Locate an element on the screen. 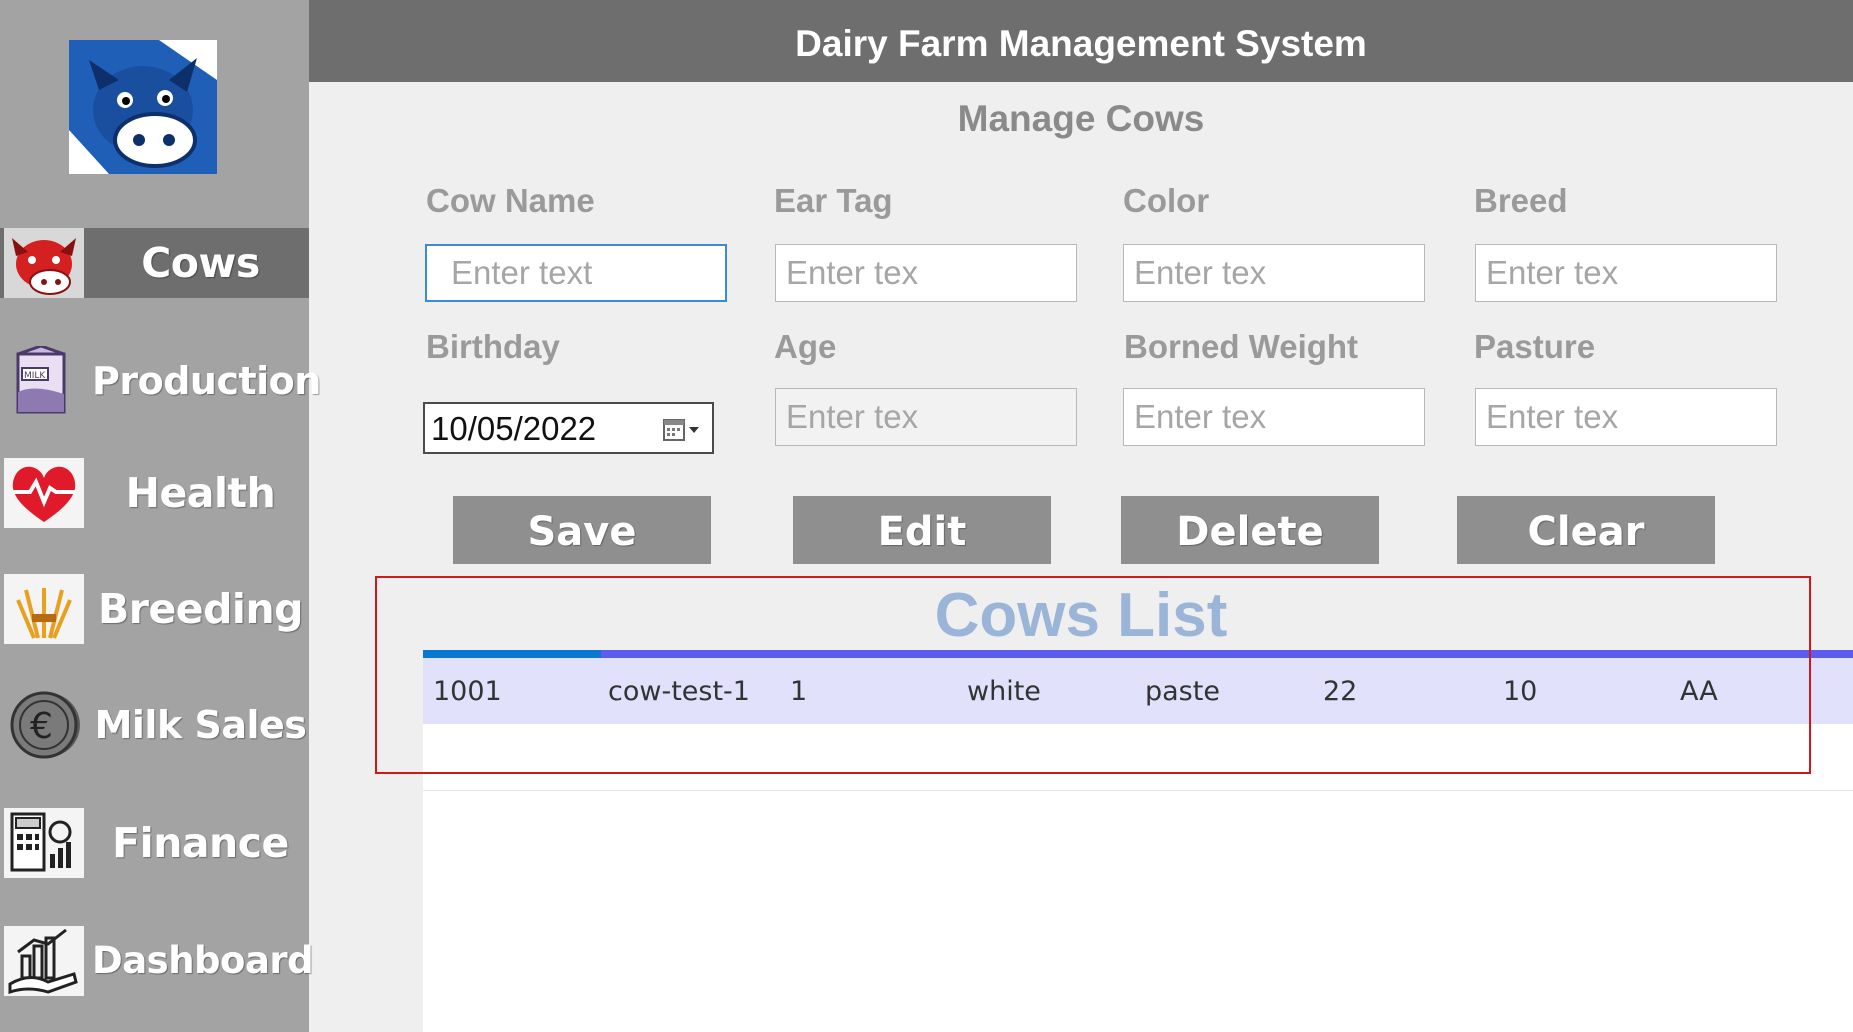  clear-button: Clear is located at coordinates (1586, 530).